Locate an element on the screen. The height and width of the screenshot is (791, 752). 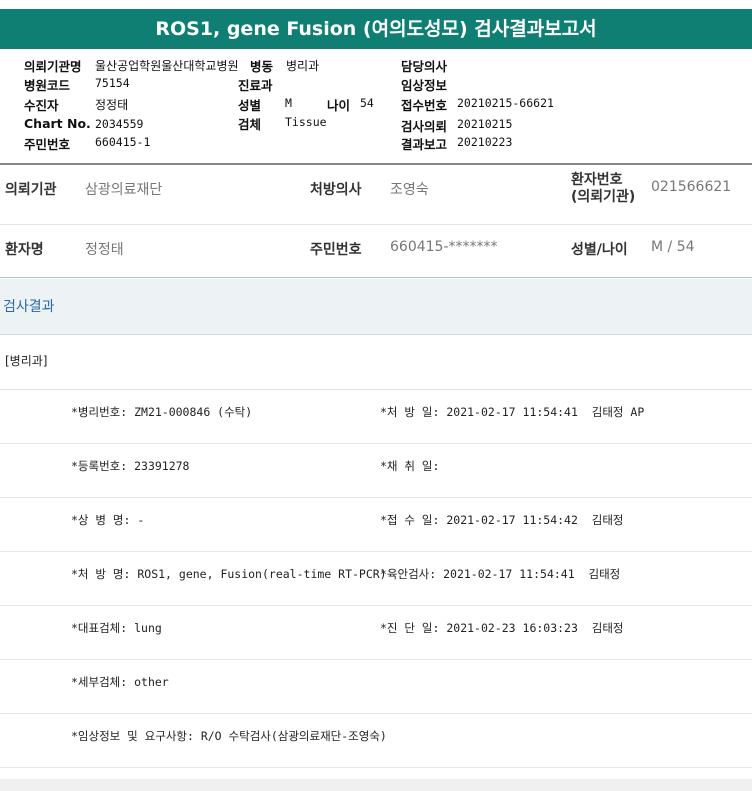
chart-no-label: Chart No. is located at coordinates (57, 123).